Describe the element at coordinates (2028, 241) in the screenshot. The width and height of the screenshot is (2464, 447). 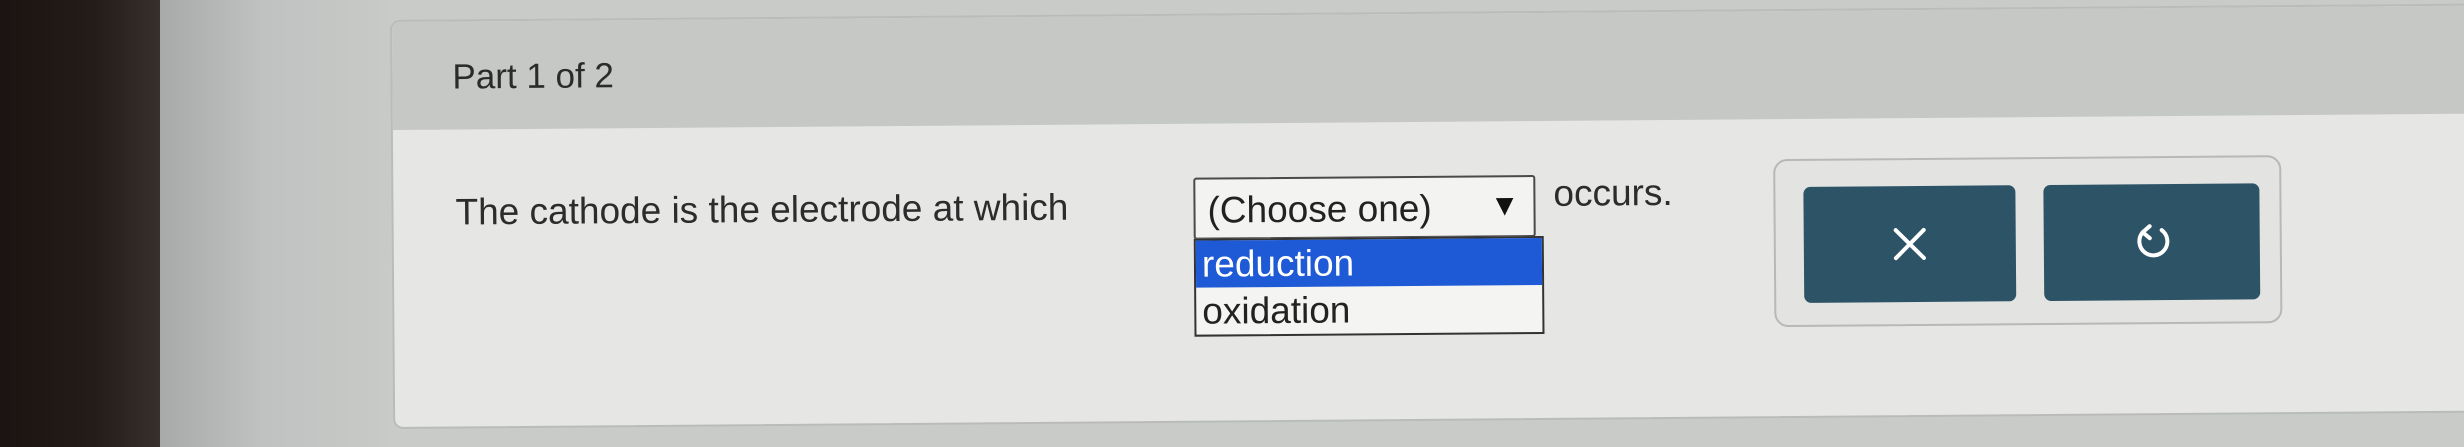
I see `tools-panel` at that location.